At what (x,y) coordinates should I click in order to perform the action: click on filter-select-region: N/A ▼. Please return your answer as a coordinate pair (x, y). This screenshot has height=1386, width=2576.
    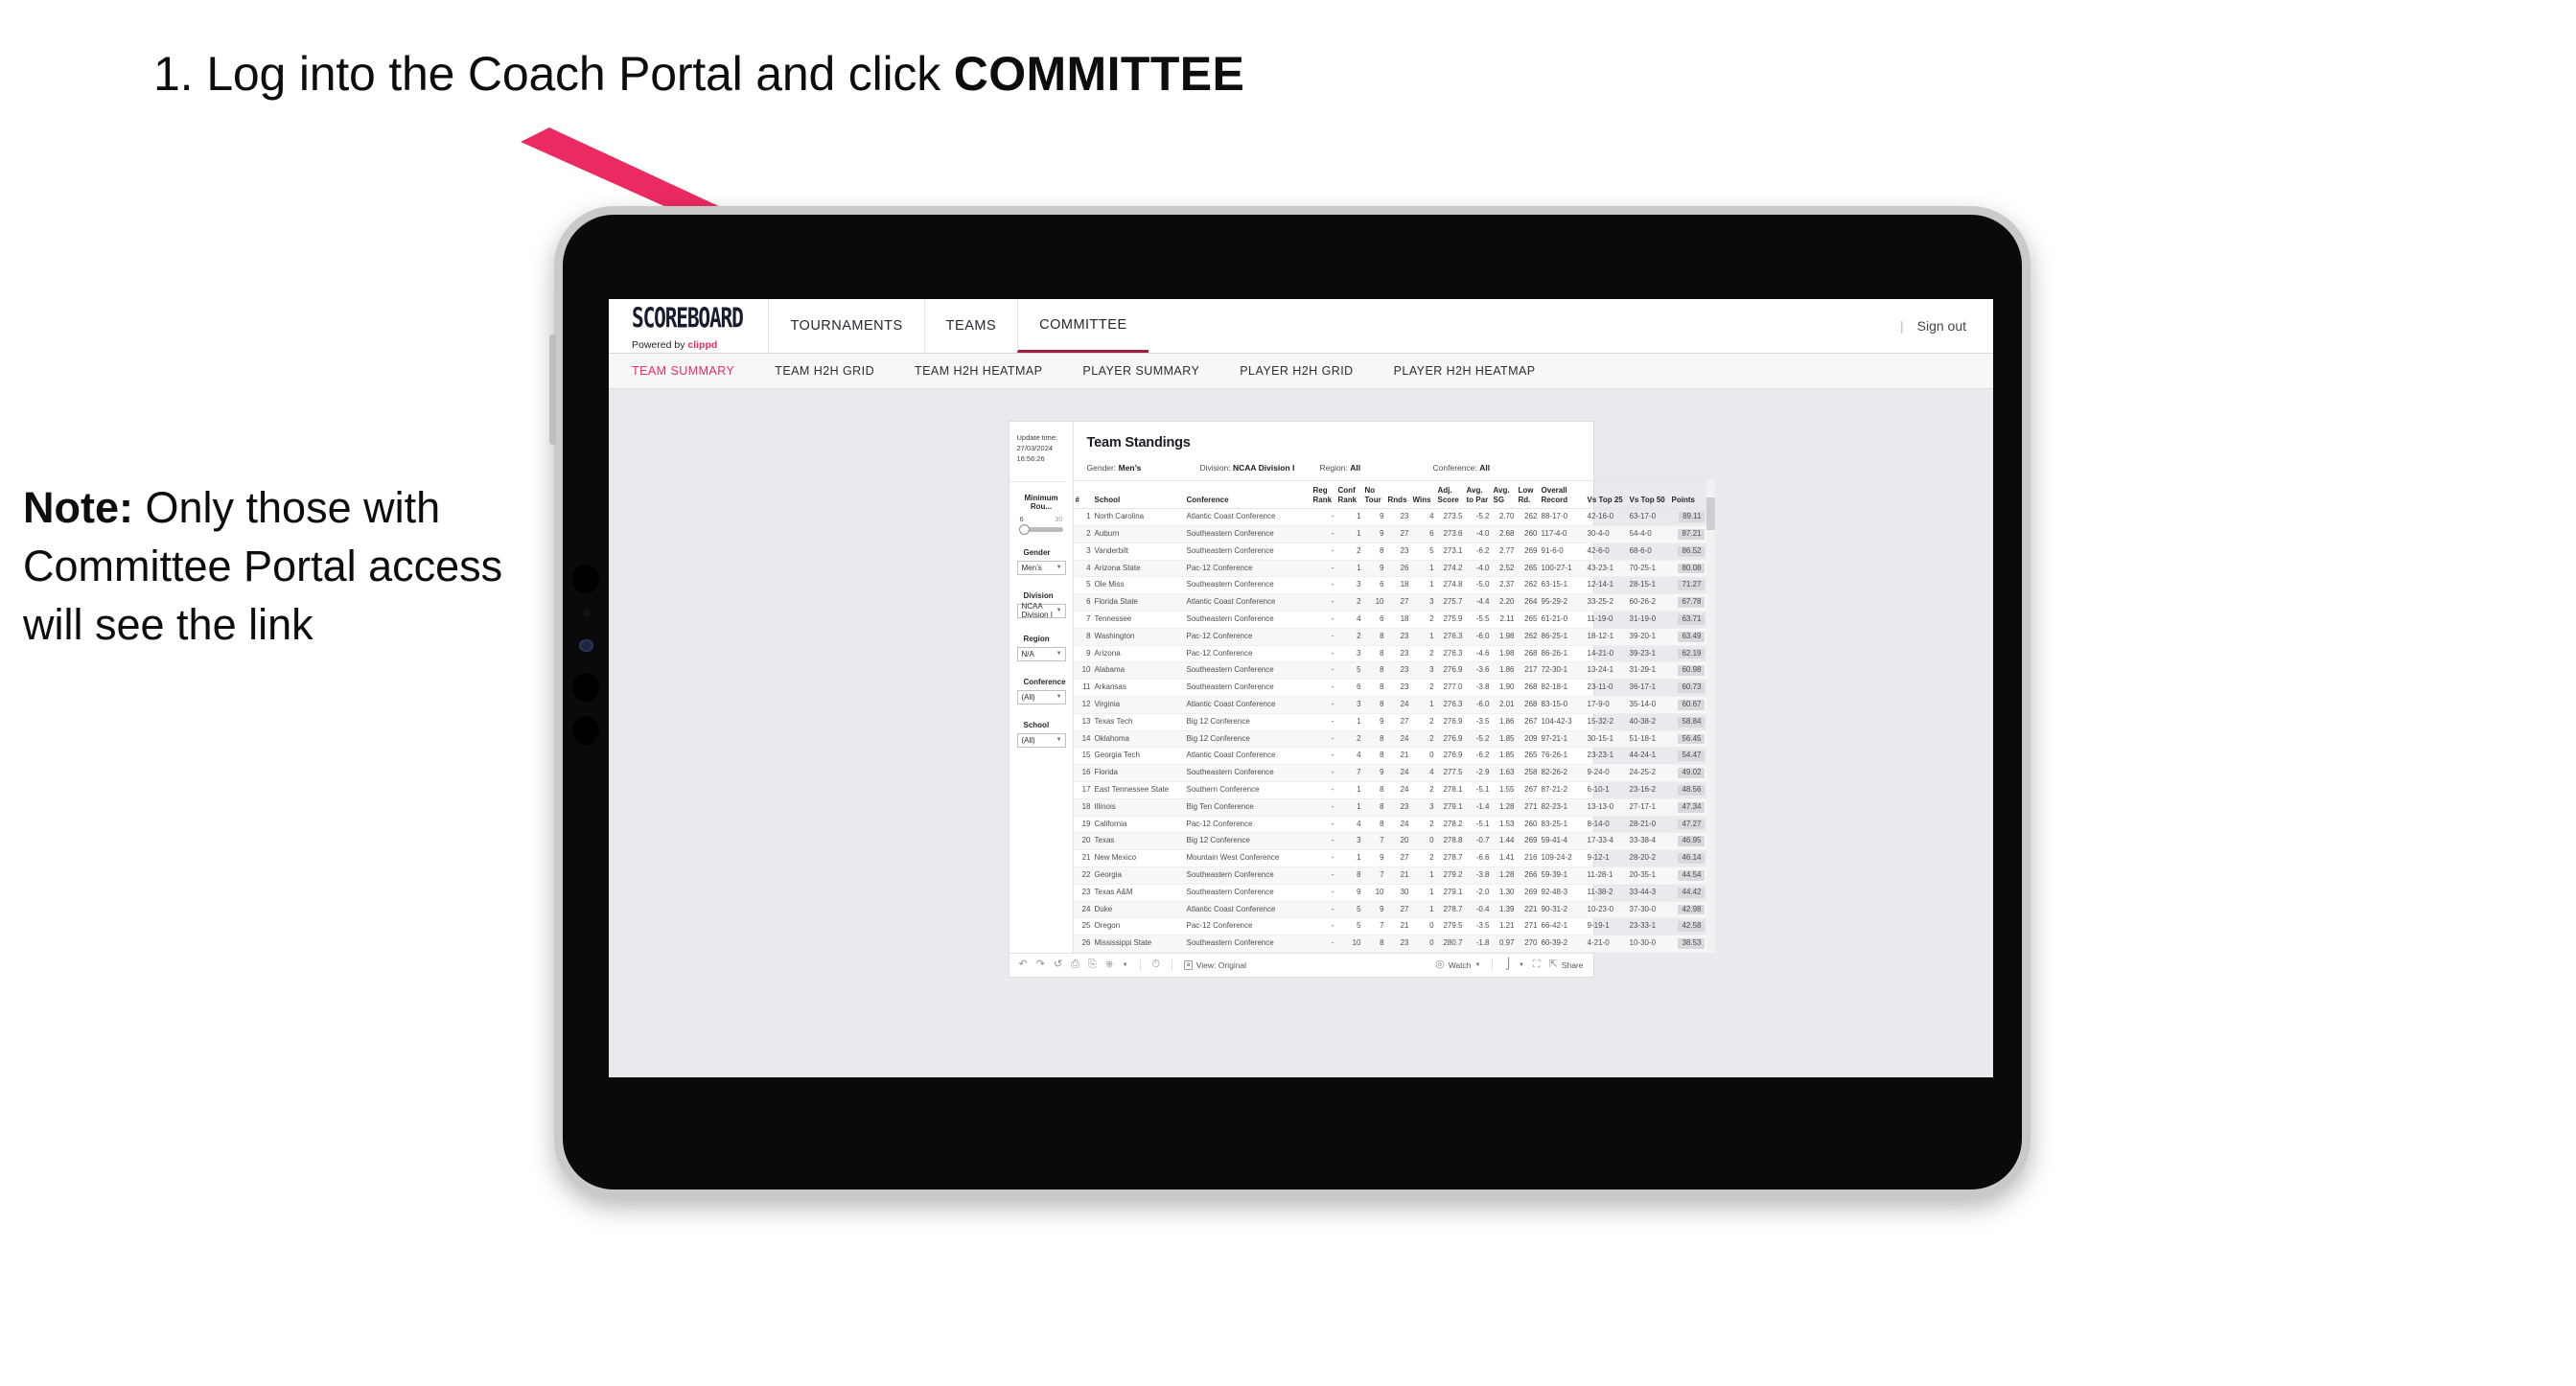
    Looking at the image, I should click on (1041, 654).